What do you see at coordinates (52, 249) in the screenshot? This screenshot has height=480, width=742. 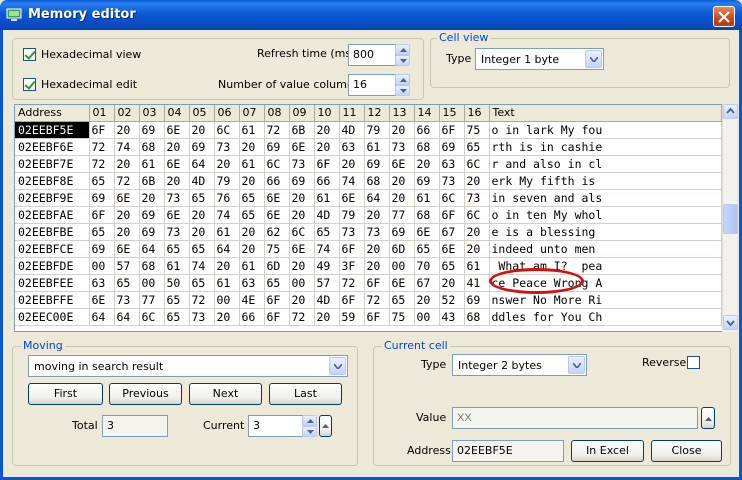 I see `address-cell: 02EEBFCE` at bounding box center [52, 249].